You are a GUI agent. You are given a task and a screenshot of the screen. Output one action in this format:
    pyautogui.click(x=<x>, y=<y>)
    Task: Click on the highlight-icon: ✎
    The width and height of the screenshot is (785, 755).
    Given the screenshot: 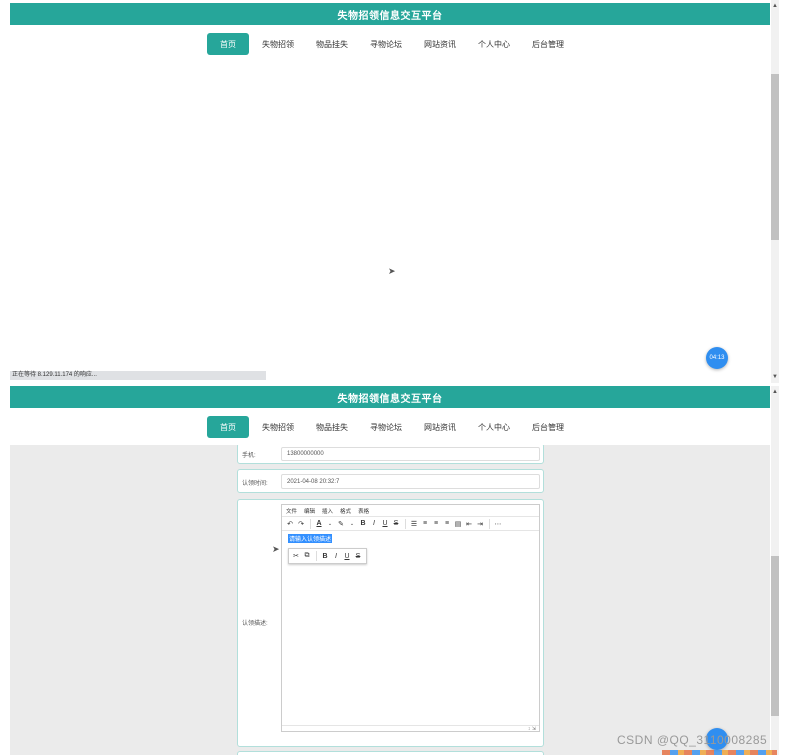 What is the action you would take?
    pyautogui.click(x=341, y=523)
    